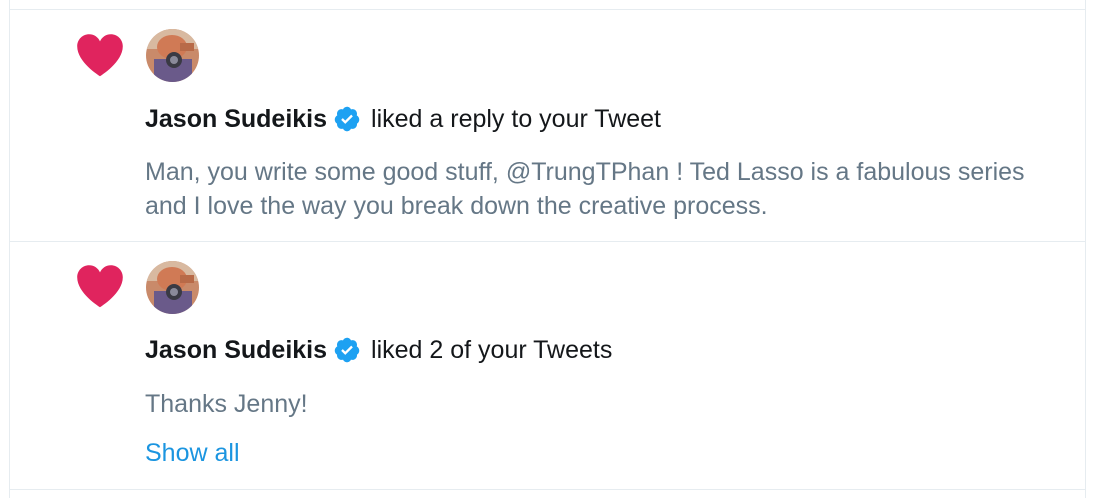  Describe the element at coordinates (192, 453) in the screenshot. I see `show-all-link: Show all` at that location.